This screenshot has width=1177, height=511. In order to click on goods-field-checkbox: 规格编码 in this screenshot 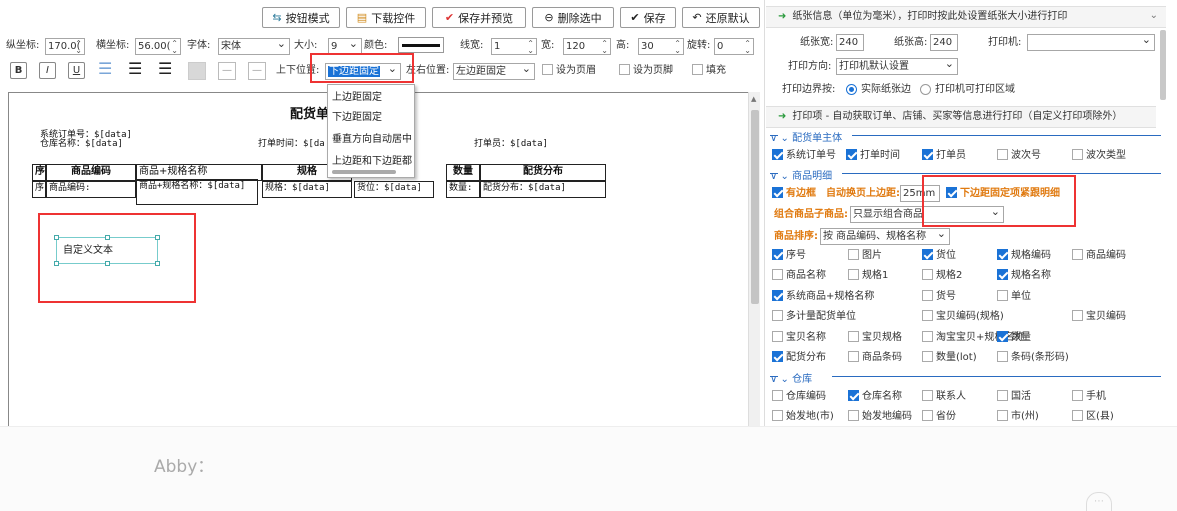, I will do `click(1024, 256)`.